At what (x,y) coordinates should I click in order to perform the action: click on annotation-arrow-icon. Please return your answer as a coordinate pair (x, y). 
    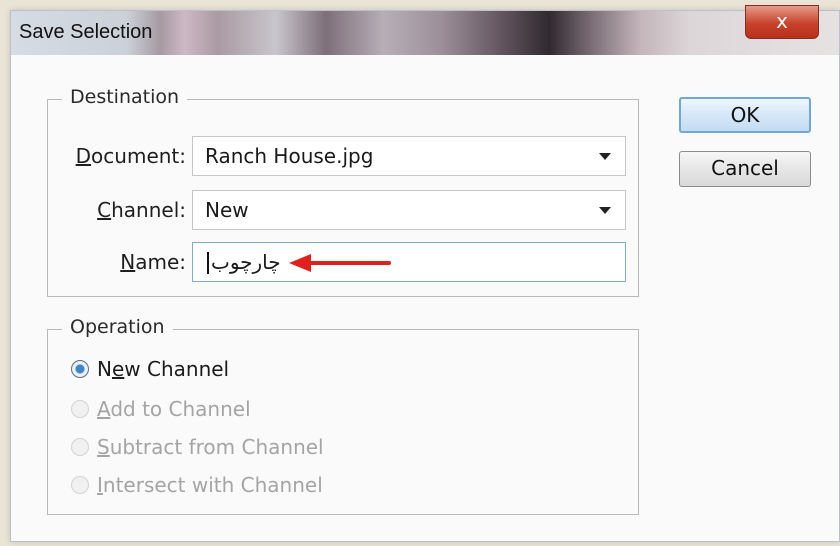
    Looking at the image, I should click on (340, 263).